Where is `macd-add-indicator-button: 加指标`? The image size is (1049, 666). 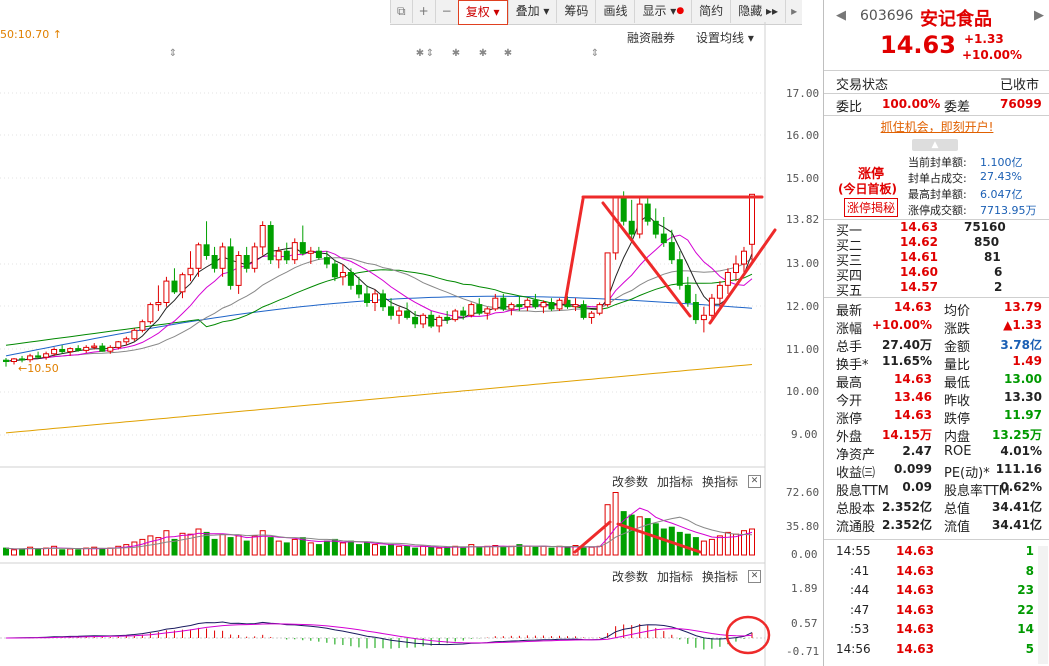 macd-add-indicator-button: 加指标 is located at coordinates (675, 576).